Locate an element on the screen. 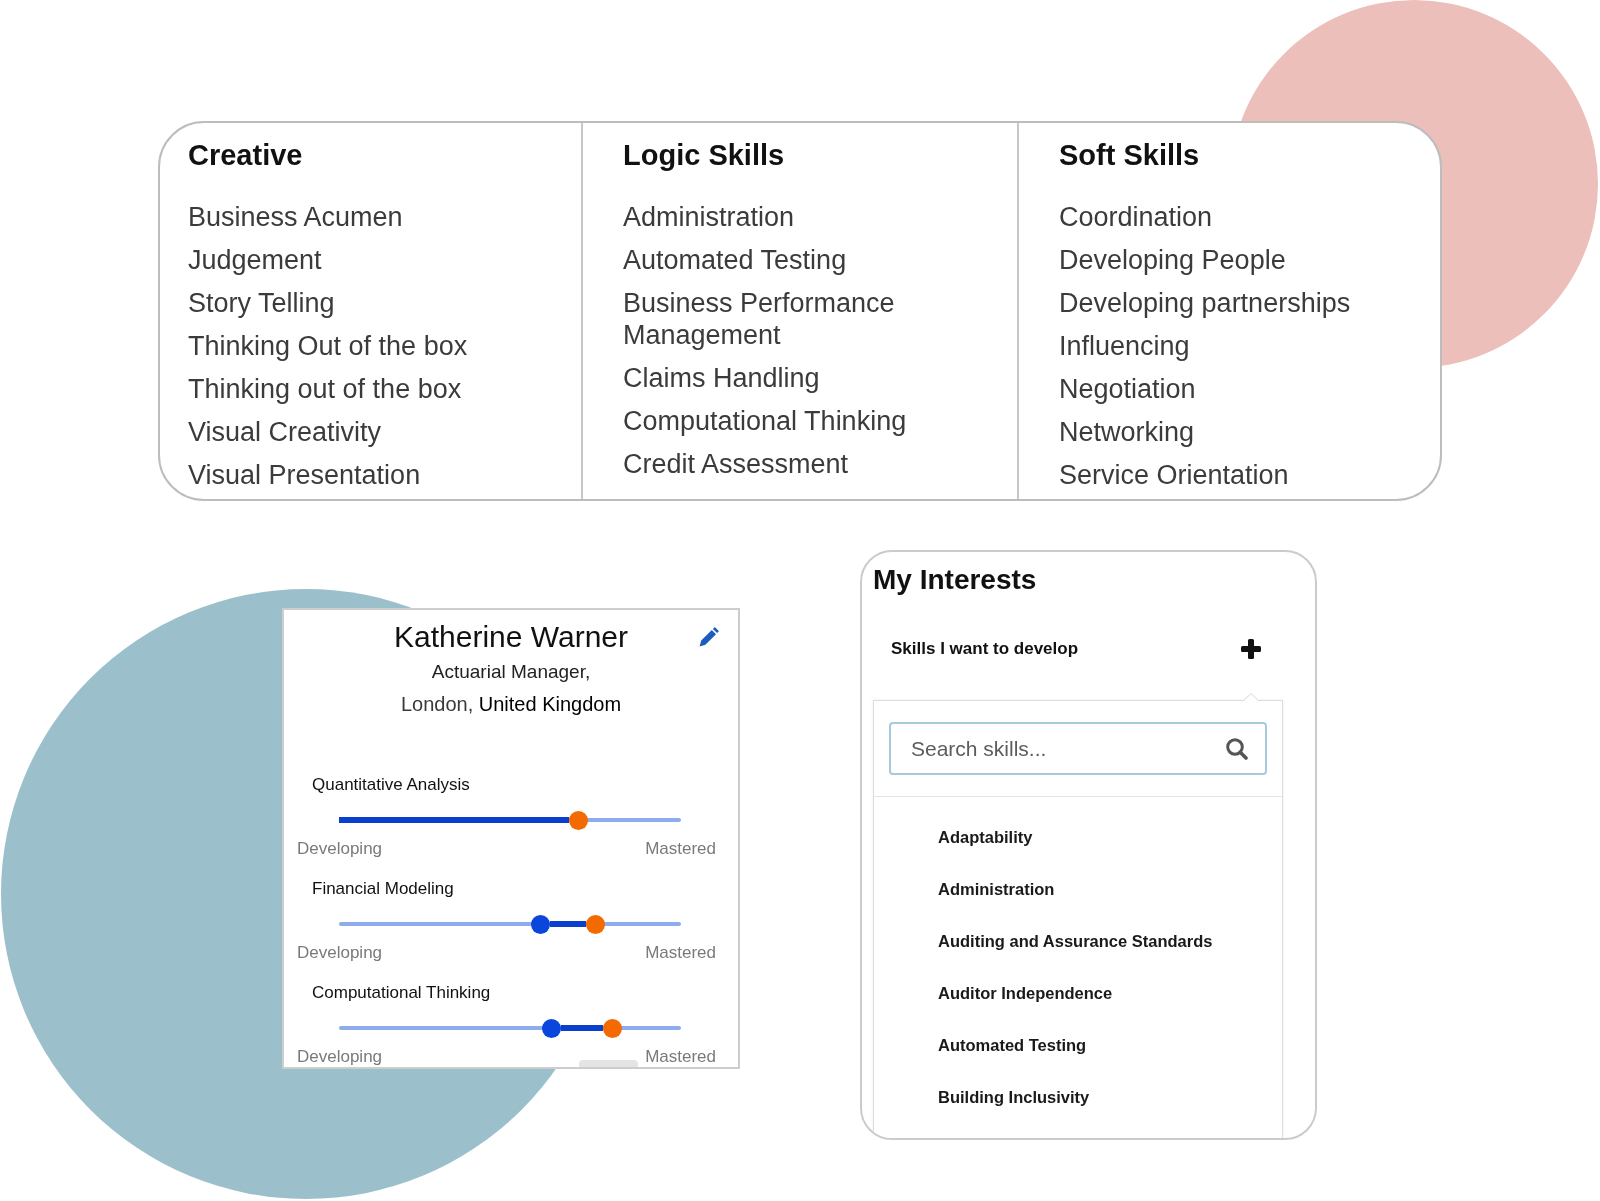 This screenshot has width=1600, height=1201. edit-button is located at coordinates (709, 637).